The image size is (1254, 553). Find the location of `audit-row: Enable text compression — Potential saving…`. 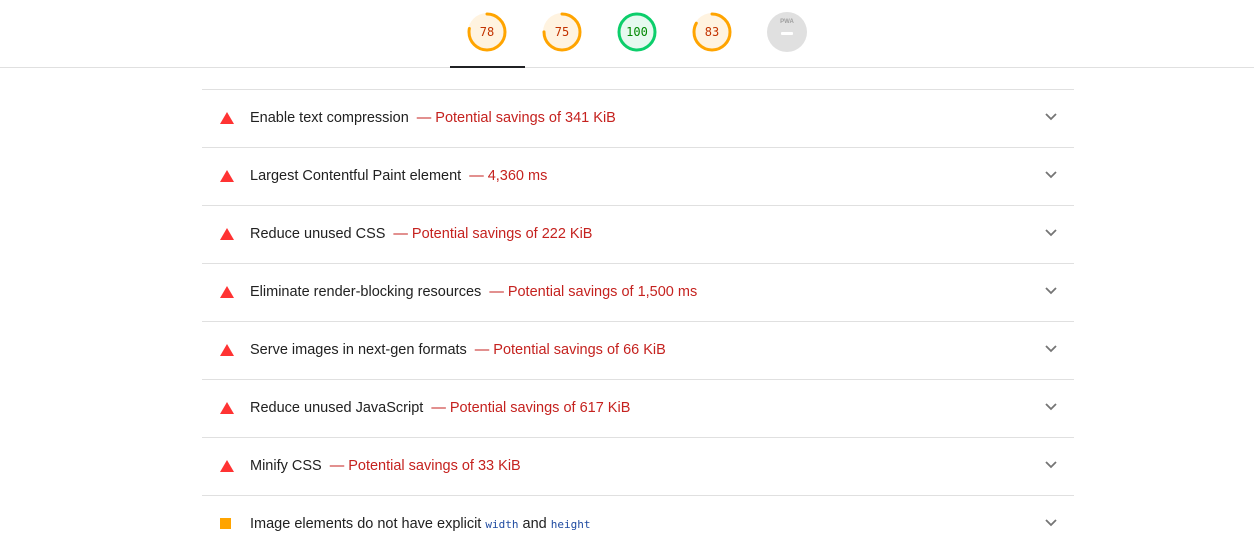

audit-row: Enable text compression — Potential saving… is located at coordinates (638, 119).